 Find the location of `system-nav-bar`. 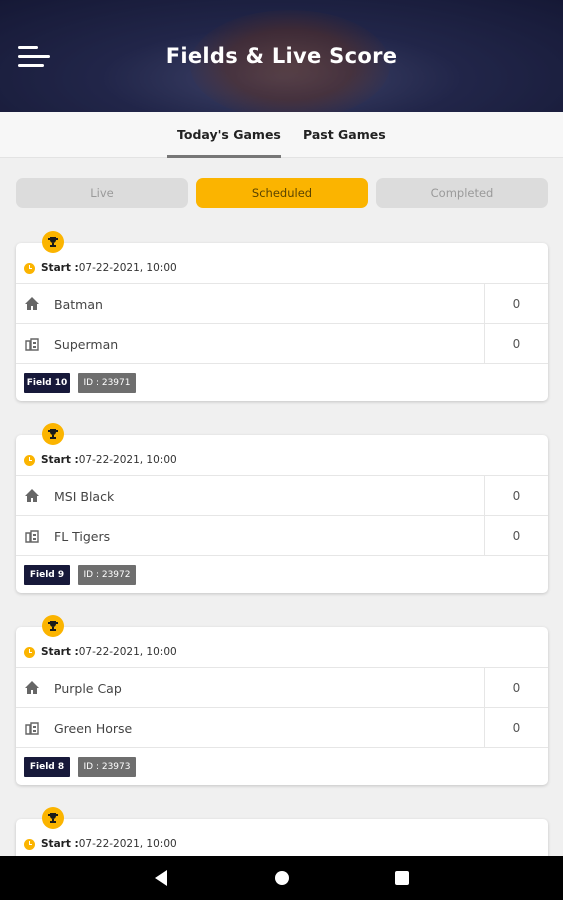

system-nav-bar is located at coordinates (281, 878).